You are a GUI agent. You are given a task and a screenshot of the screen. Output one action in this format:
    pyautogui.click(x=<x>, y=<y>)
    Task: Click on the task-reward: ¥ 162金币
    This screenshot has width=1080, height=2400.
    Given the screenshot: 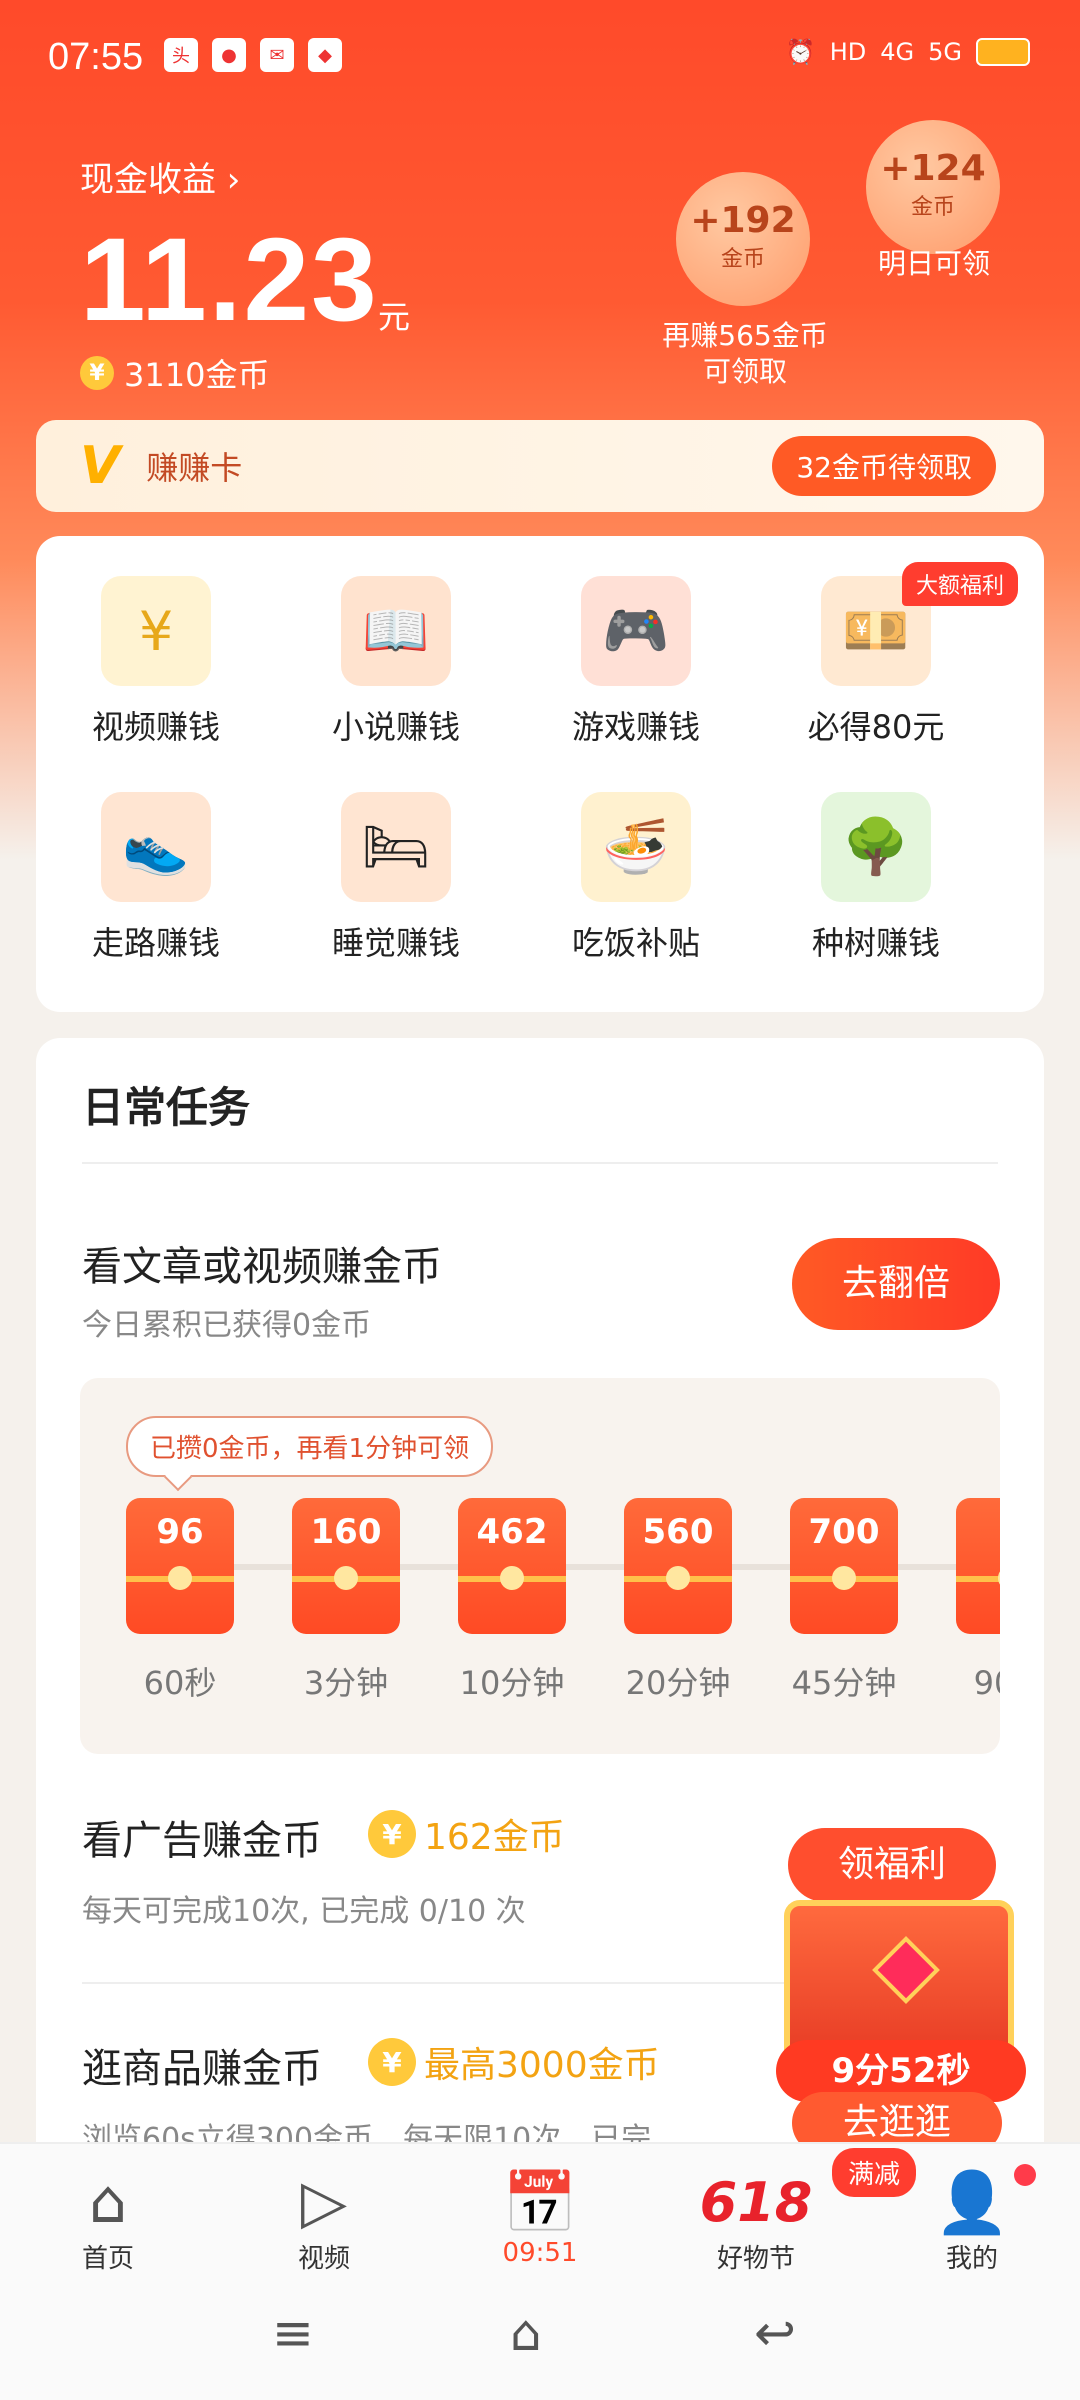 What is the action you would take?
    pyautogui.click(x=466, y=1834)
    